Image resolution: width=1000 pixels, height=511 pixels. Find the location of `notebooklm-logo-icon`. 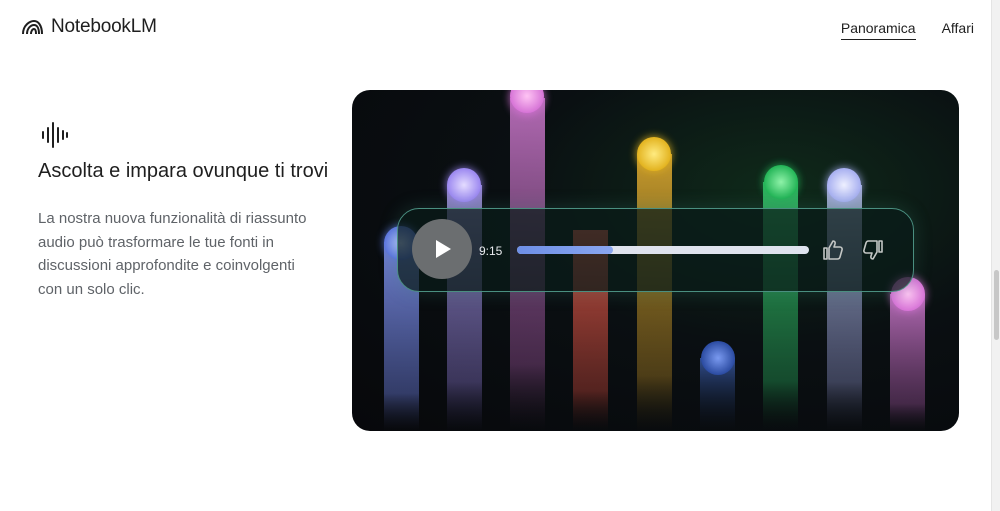

notebooklm-logo-icon is located at coordinates (32, 27).